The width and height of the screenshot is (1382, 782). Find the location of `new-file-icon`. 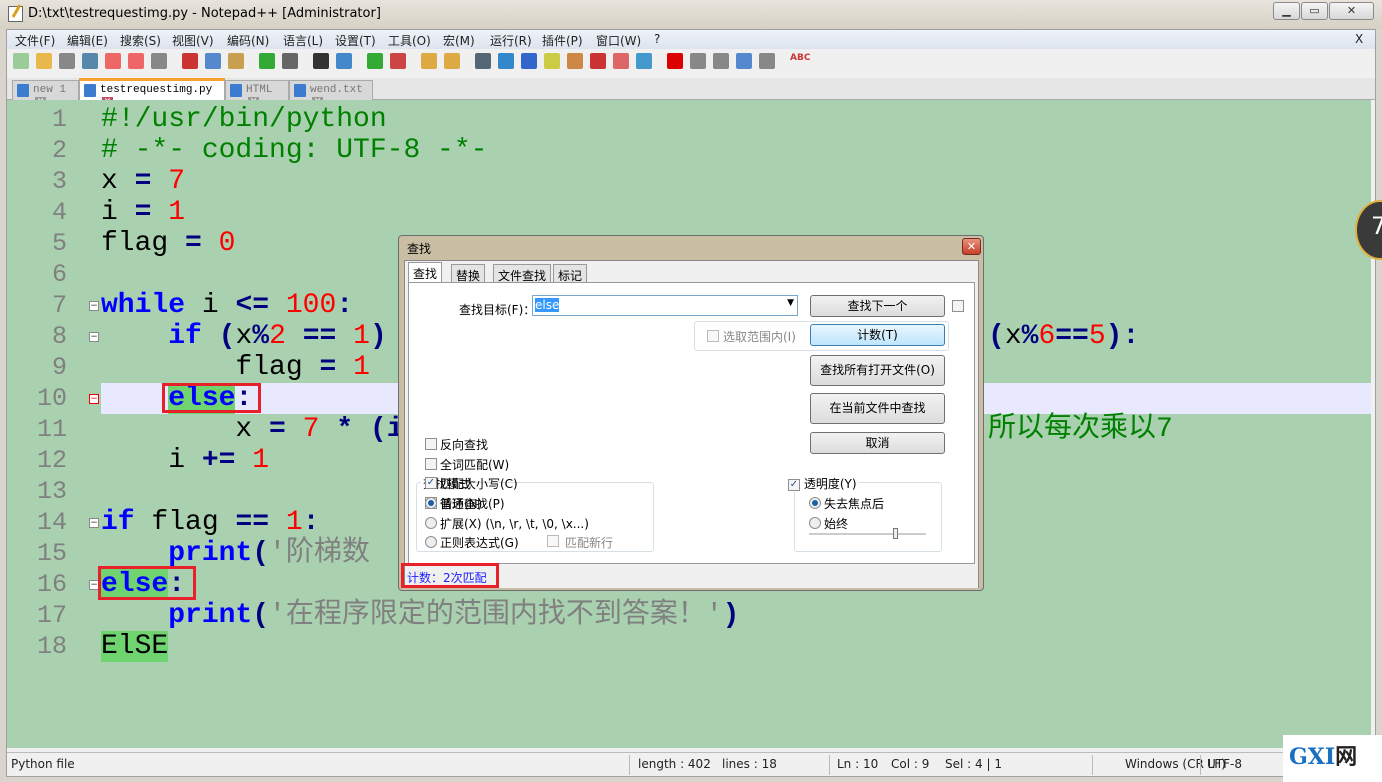

new-file-icon is located at coordinates (21, 61).